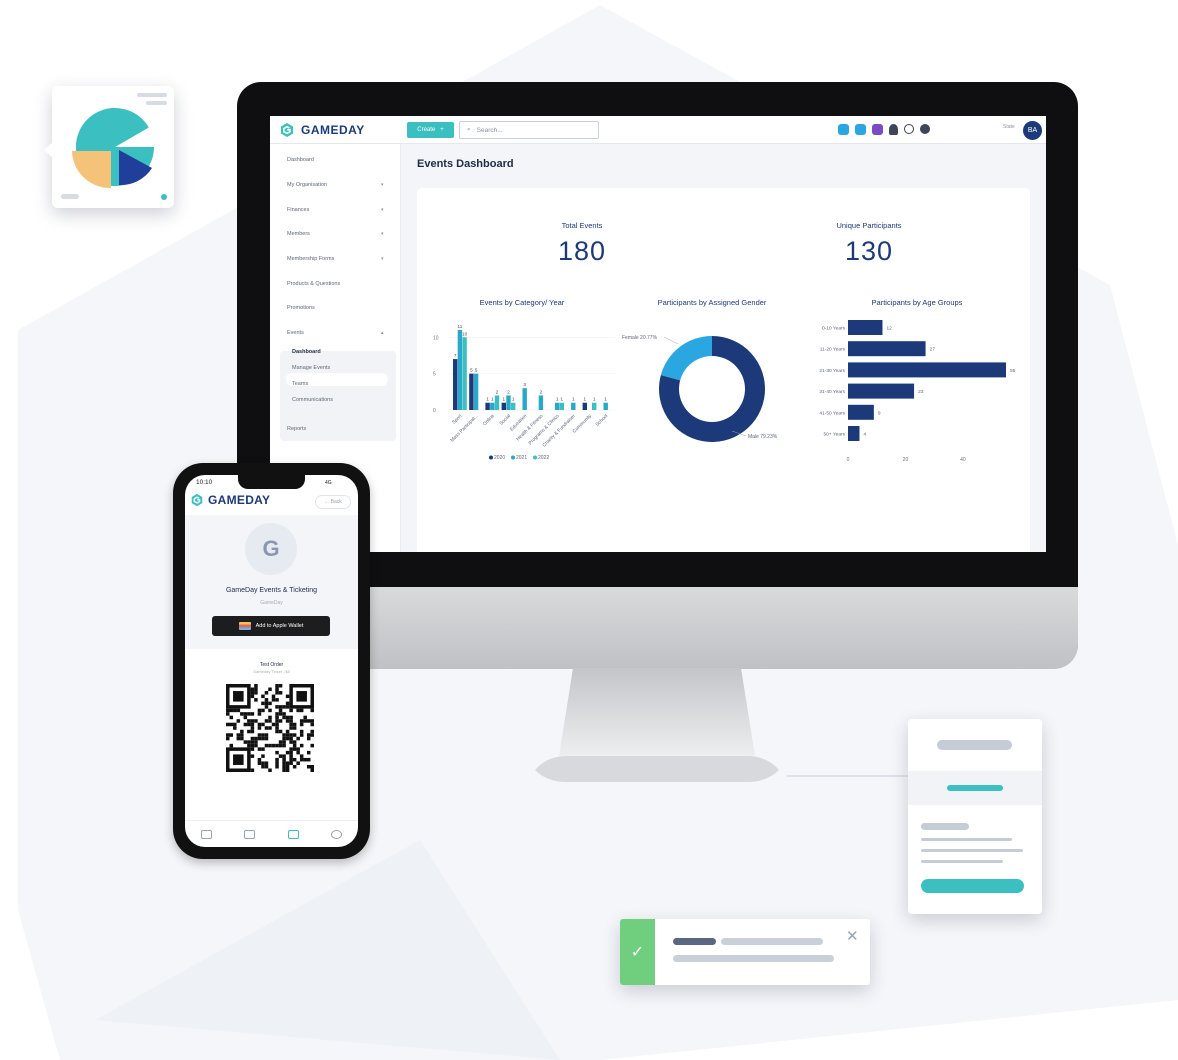  I want to click on kpi-total-events-label: Total Events, so click(582, 225).